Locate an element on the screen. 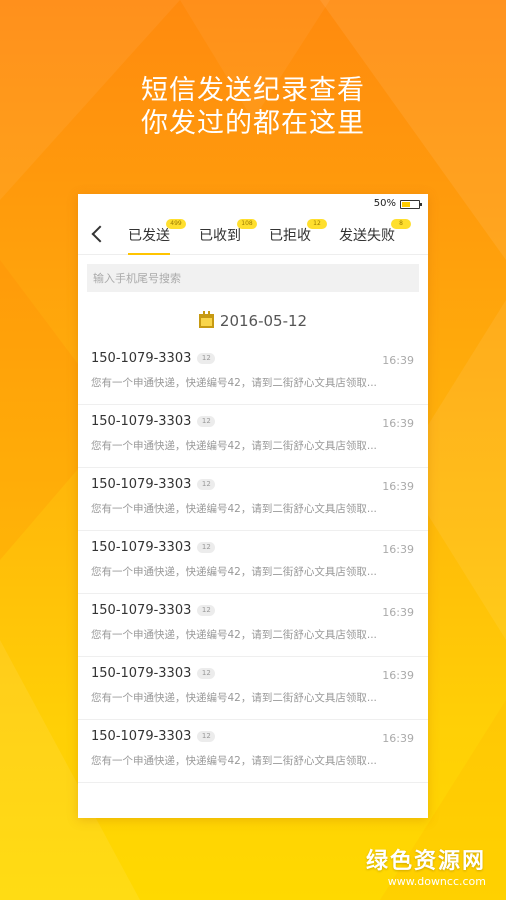  tab-count-badge: 8 is located at coordinates (401, 224).